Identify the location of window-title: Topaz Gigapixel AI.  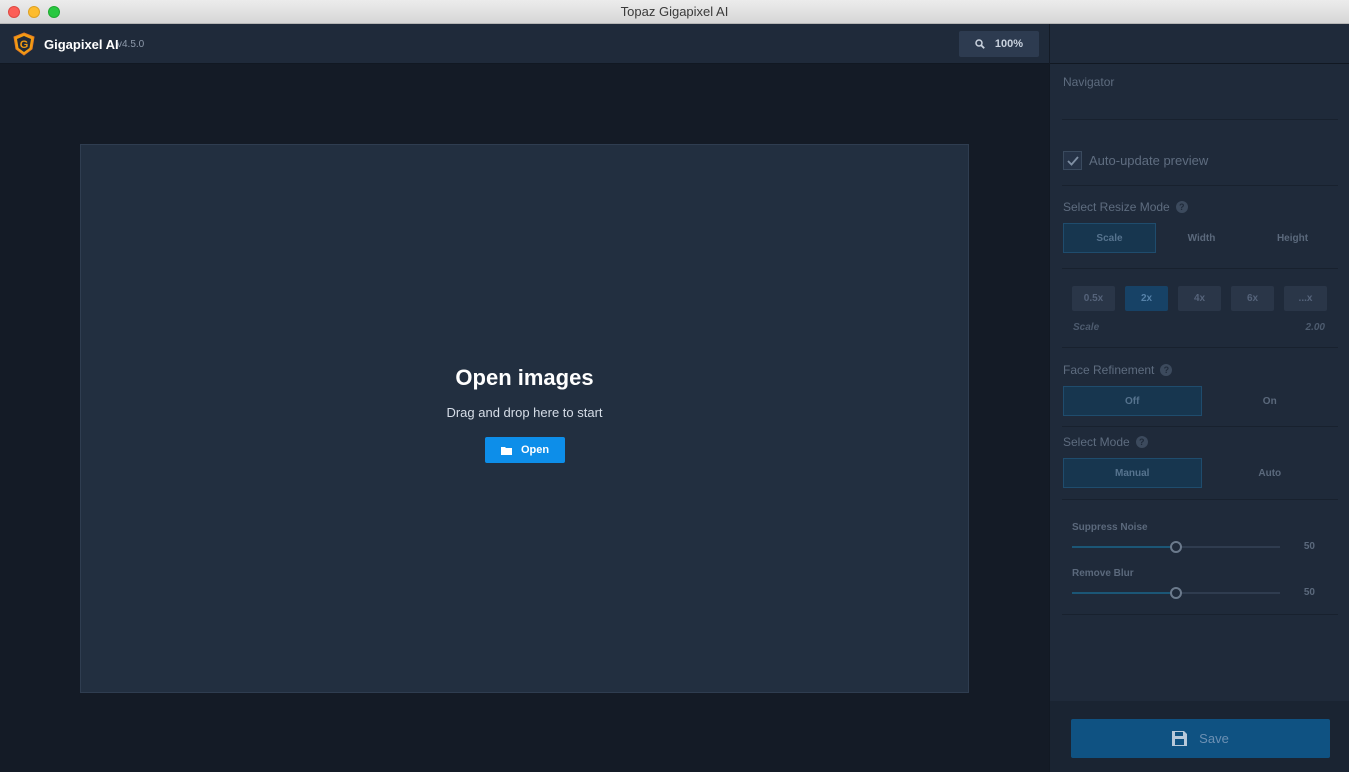
(674, 11).